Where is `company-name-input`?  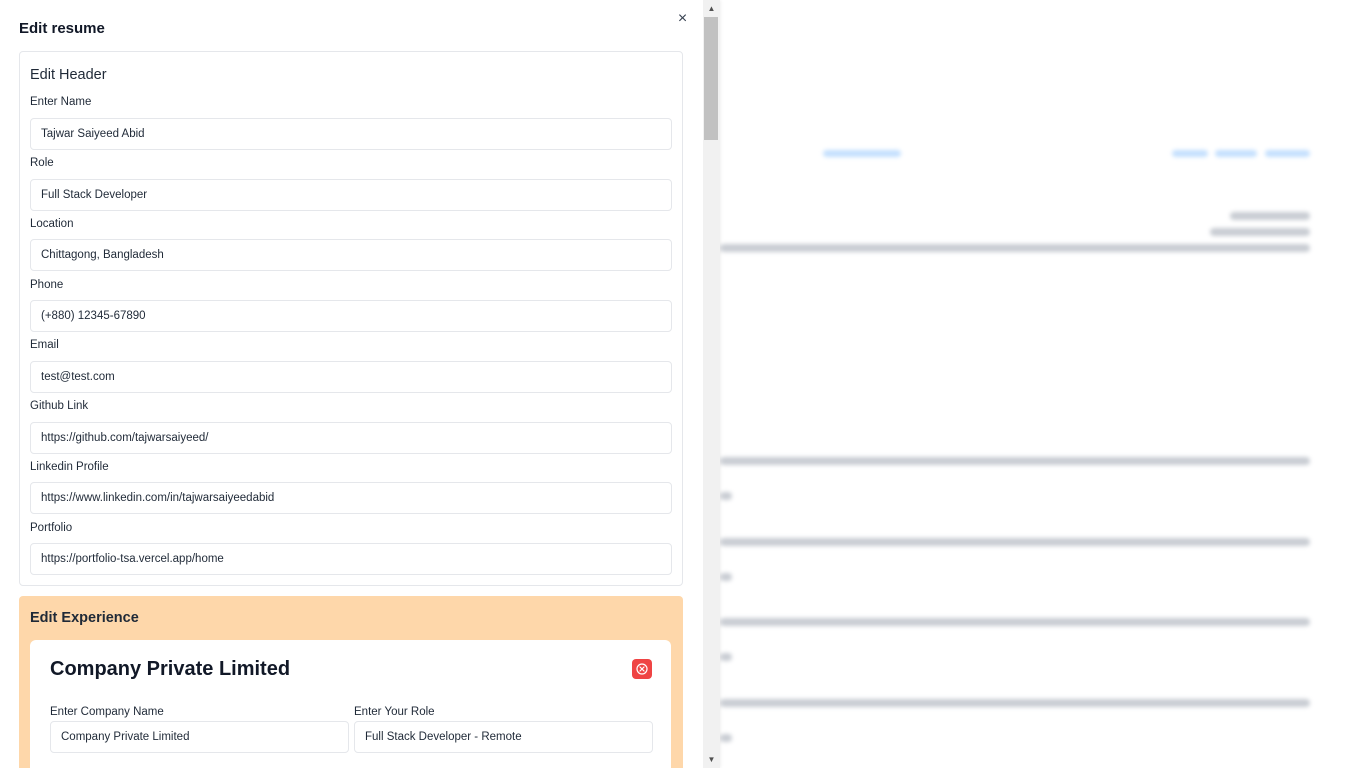
company-name-input is located at coordinates (199, 737).